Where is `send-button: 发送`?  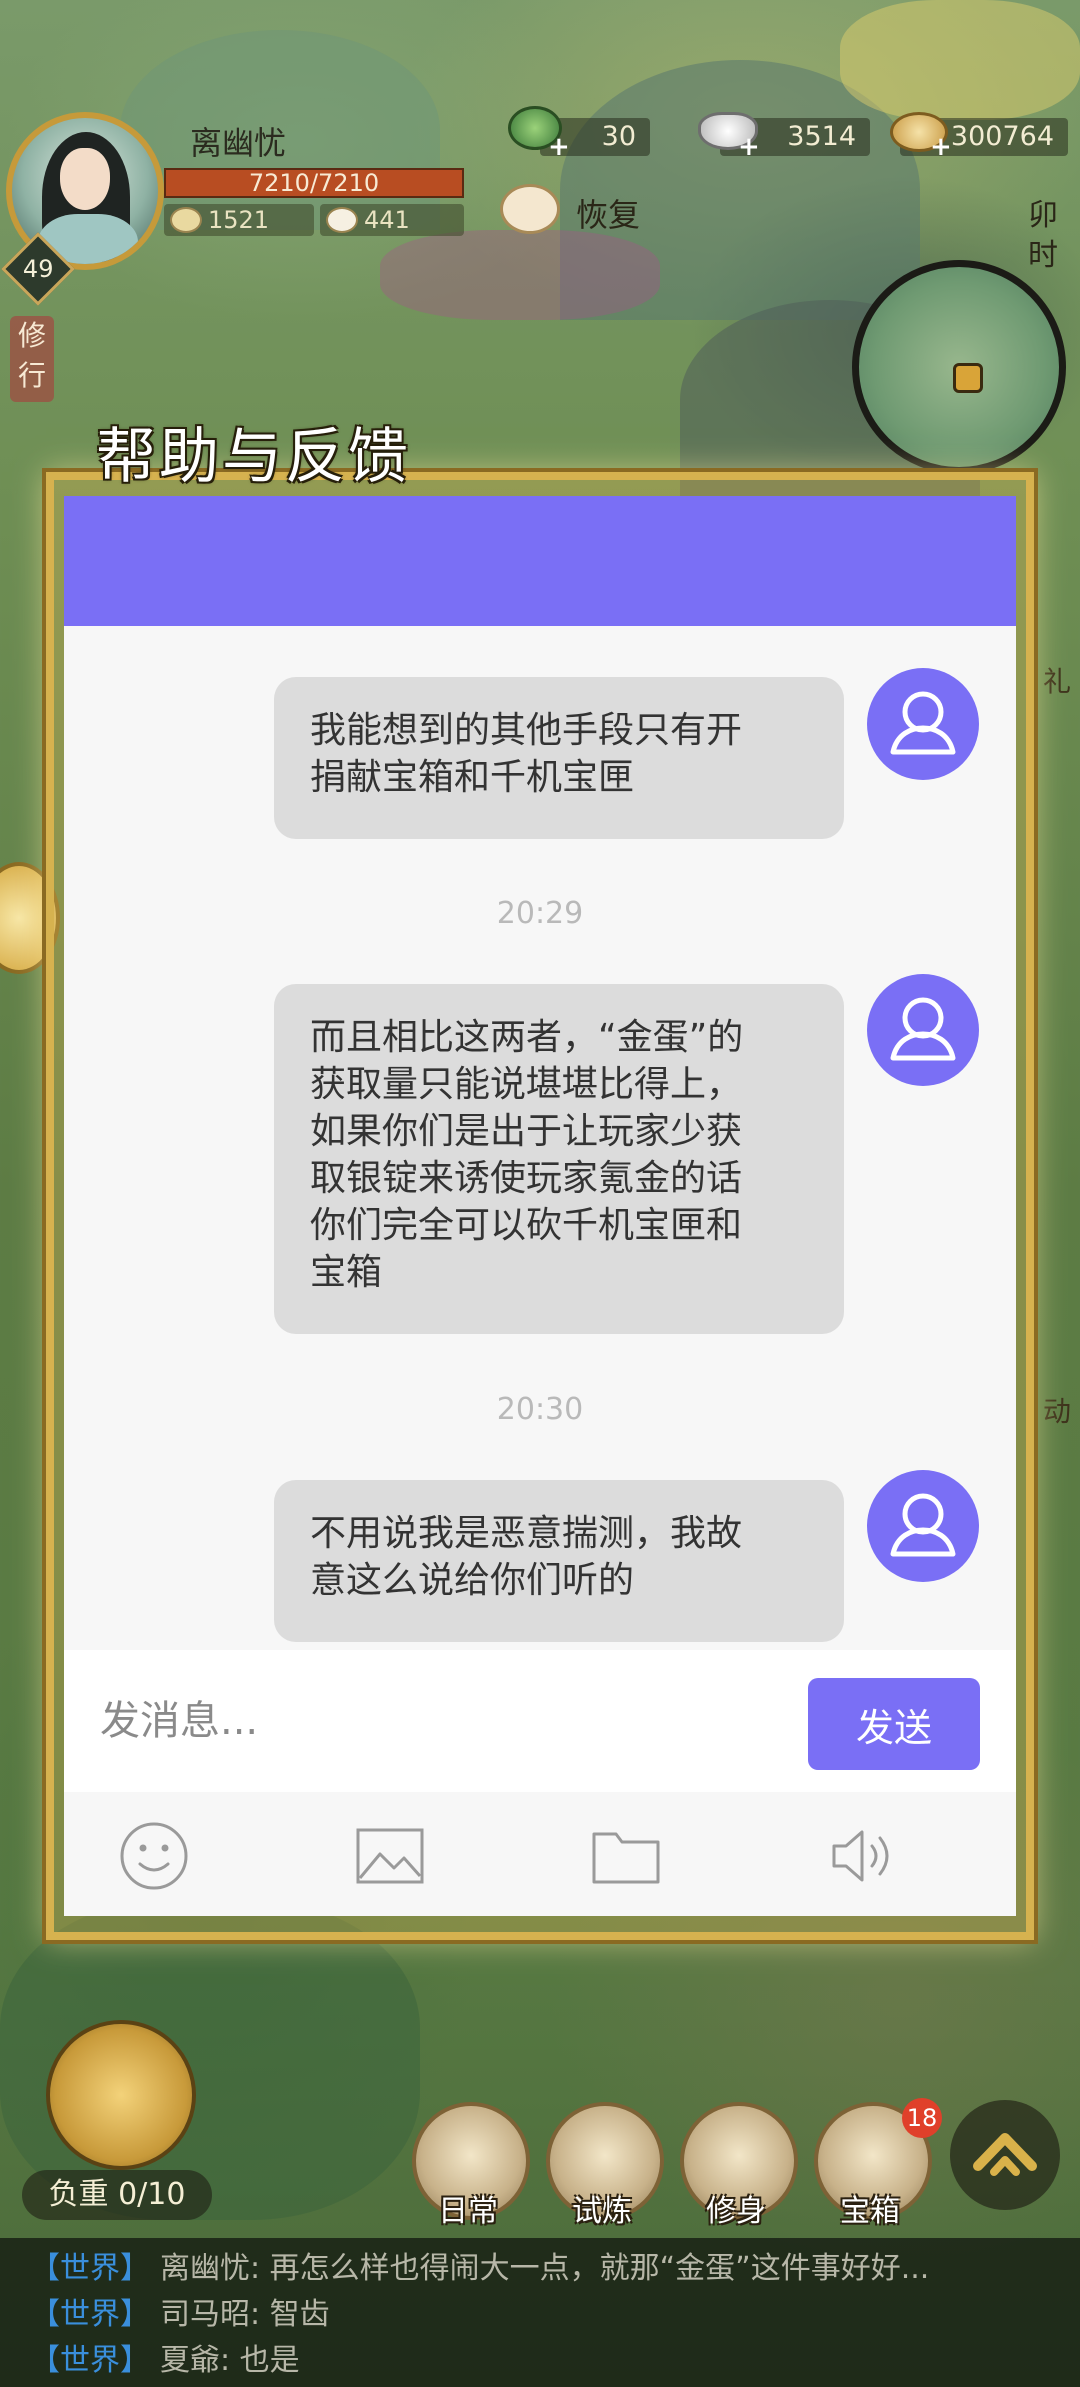
send-button: 发送 is located at coordinates (894, 1724).